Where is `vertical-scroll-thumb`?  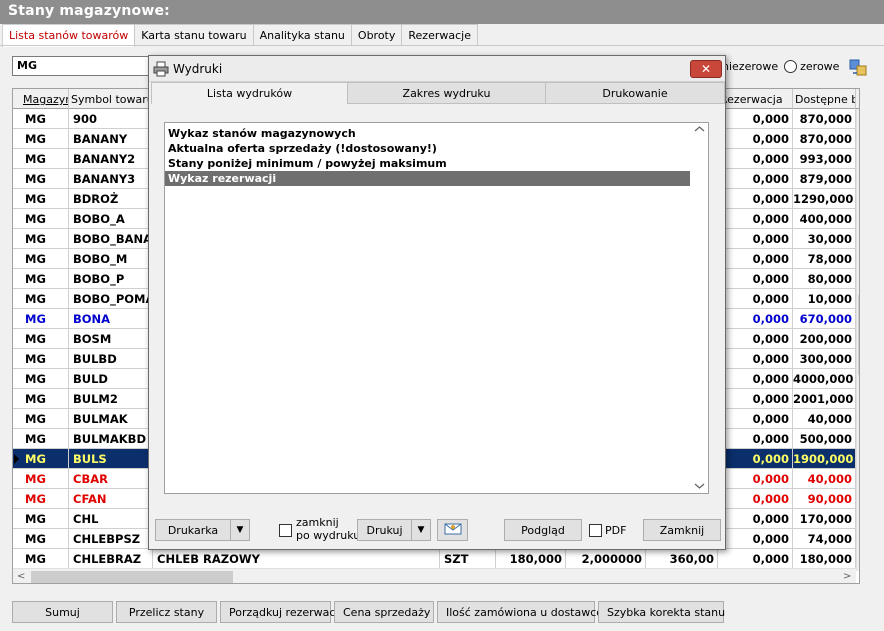 vertical-scroll-thumb is located at coordinates (858, 335).